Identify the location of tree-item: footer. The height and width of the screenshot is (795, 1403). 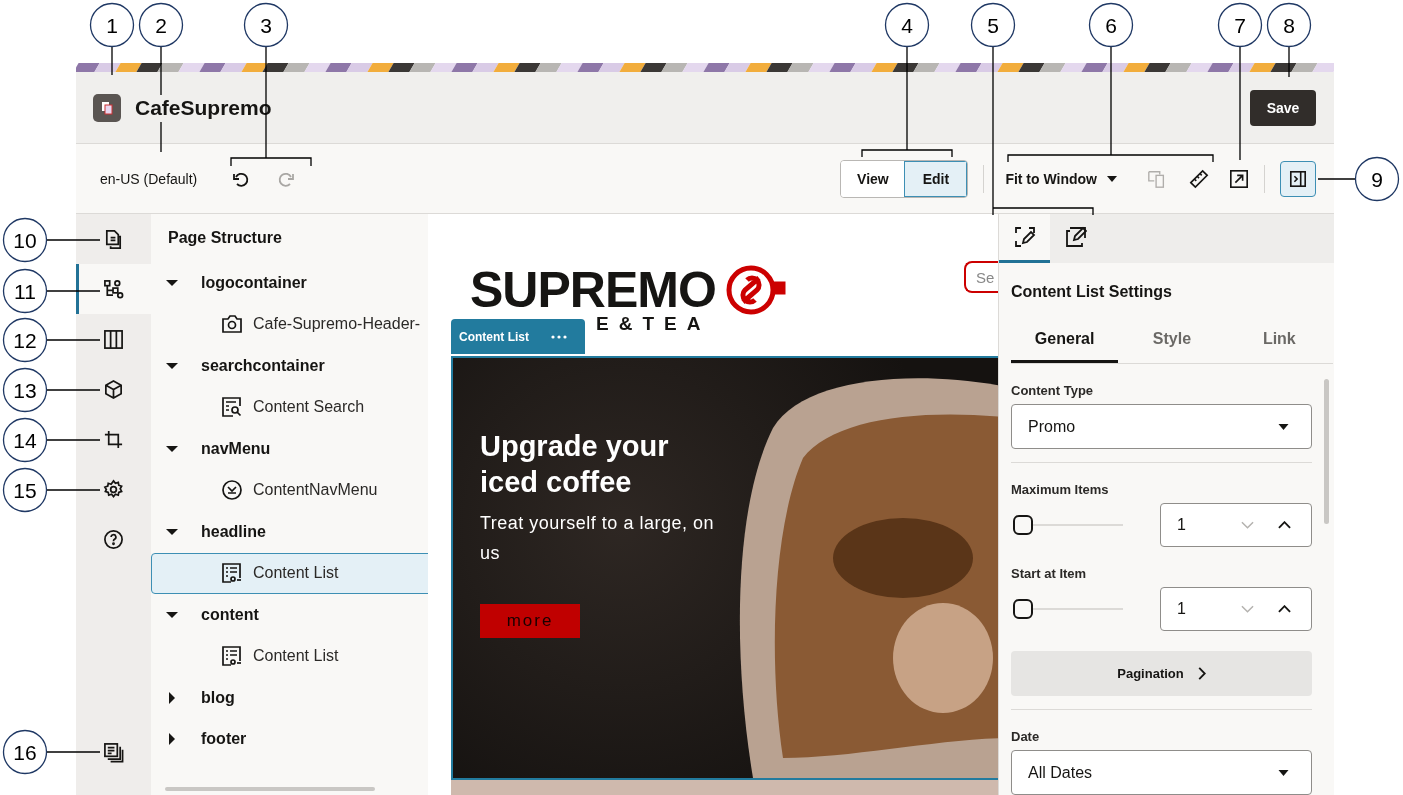
(289, 739).